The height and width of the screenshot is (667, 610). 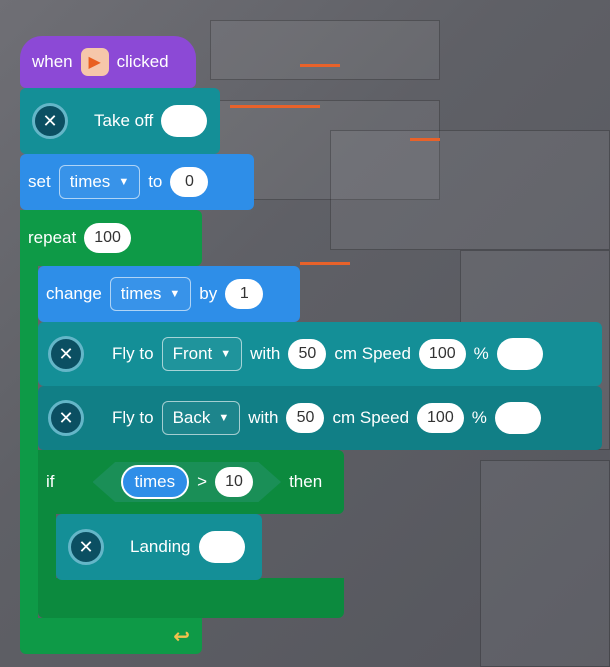 I want to click on change-value-input: 1, so click(x=244, y=294).